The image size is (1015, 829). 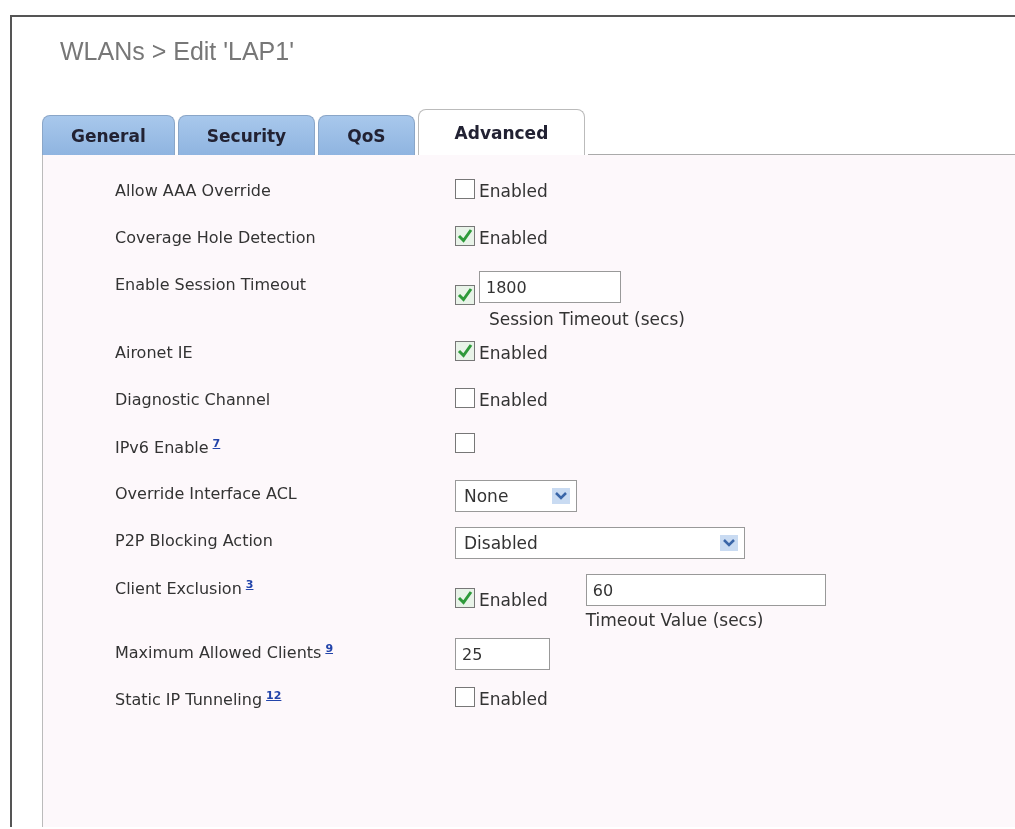 I want to click on input-field: 1800, so click(x=550, y=287).